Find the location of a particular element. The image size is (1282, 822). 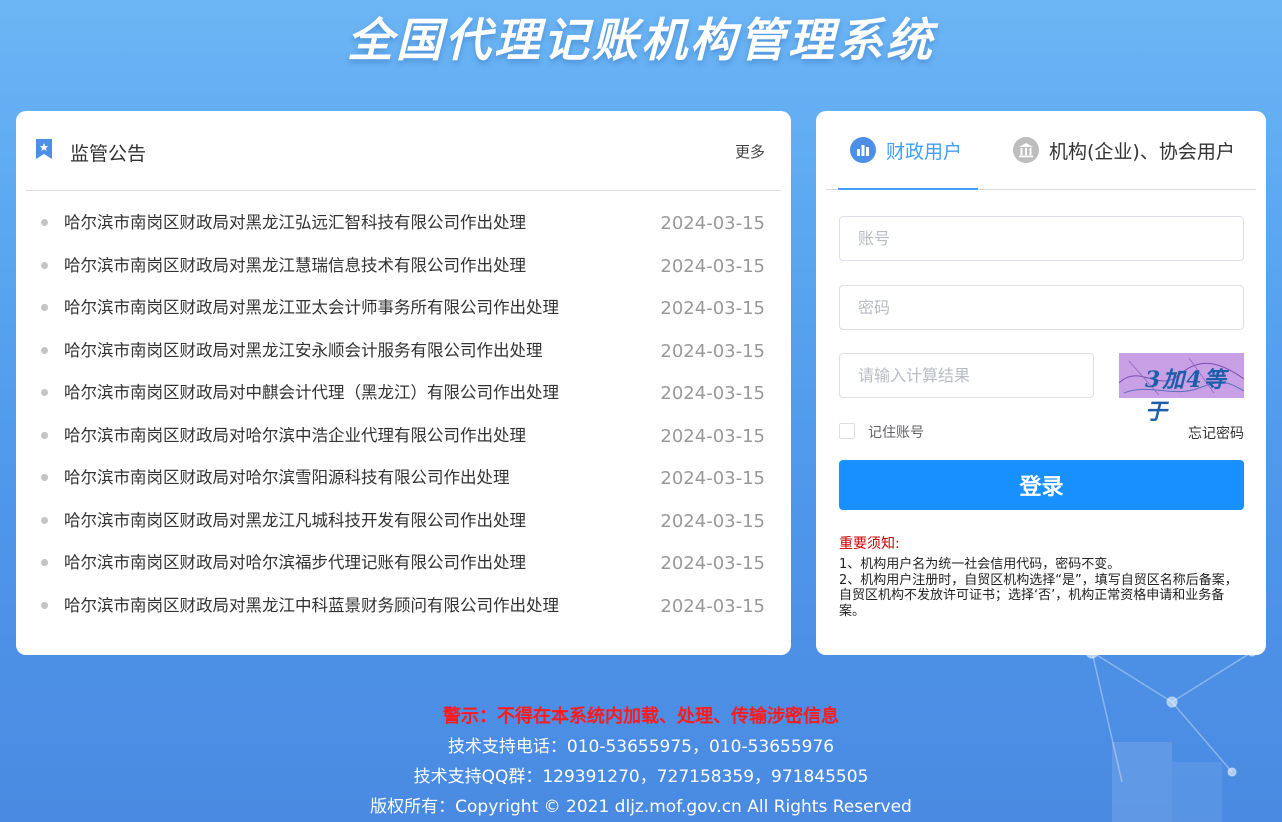

announcement-item: 哈尔滨市南岗区财政局对黑龙江中科蓝景财务顾问有限公司作出处理 2024-03-15 is located at coordinates (403, 609).